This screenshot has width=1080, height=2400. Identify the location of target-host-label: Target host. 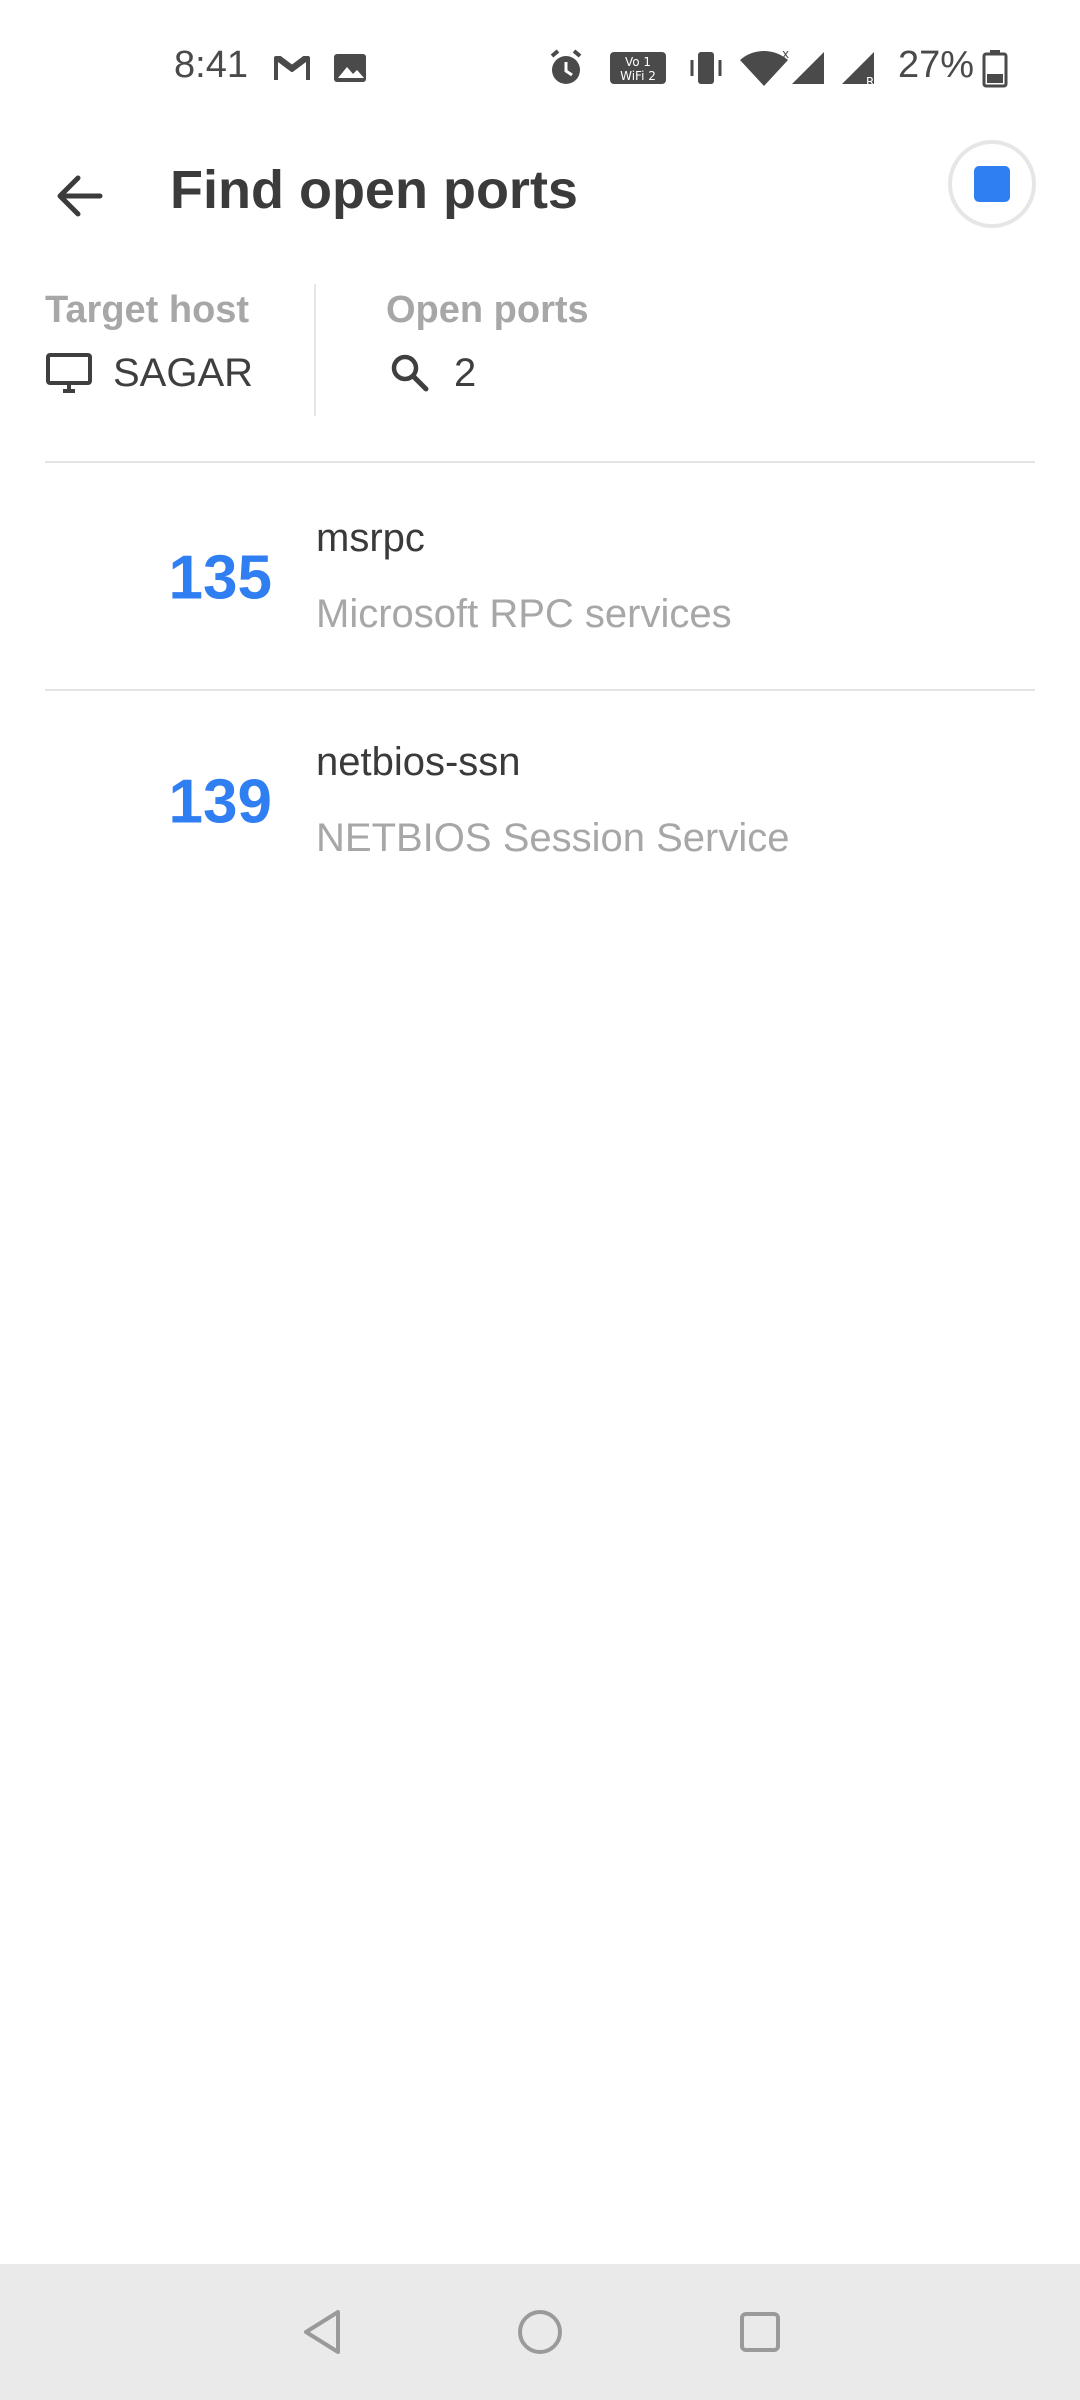
(147, 310).